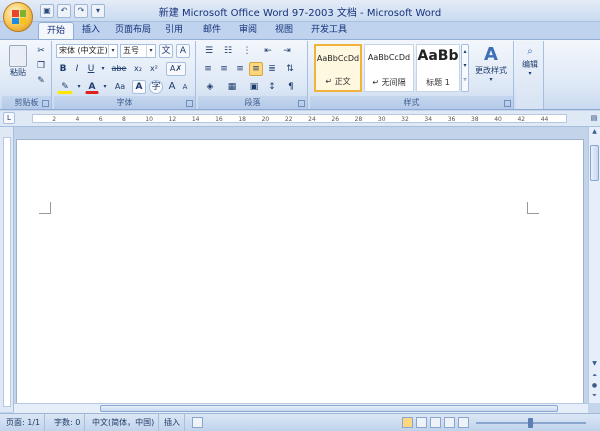 This screenshot has width=600, height=431. Describe the element at coordinates (594, 163) in the screenshot. I see `scroll-thumb` at that location.